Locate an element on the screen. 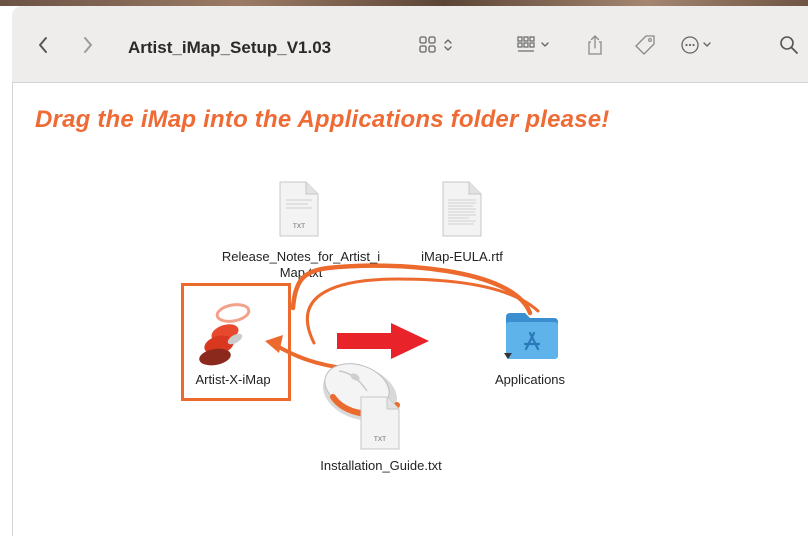 This screenshot has width=808, height=536. back-button is located at coordinates (43, 45).